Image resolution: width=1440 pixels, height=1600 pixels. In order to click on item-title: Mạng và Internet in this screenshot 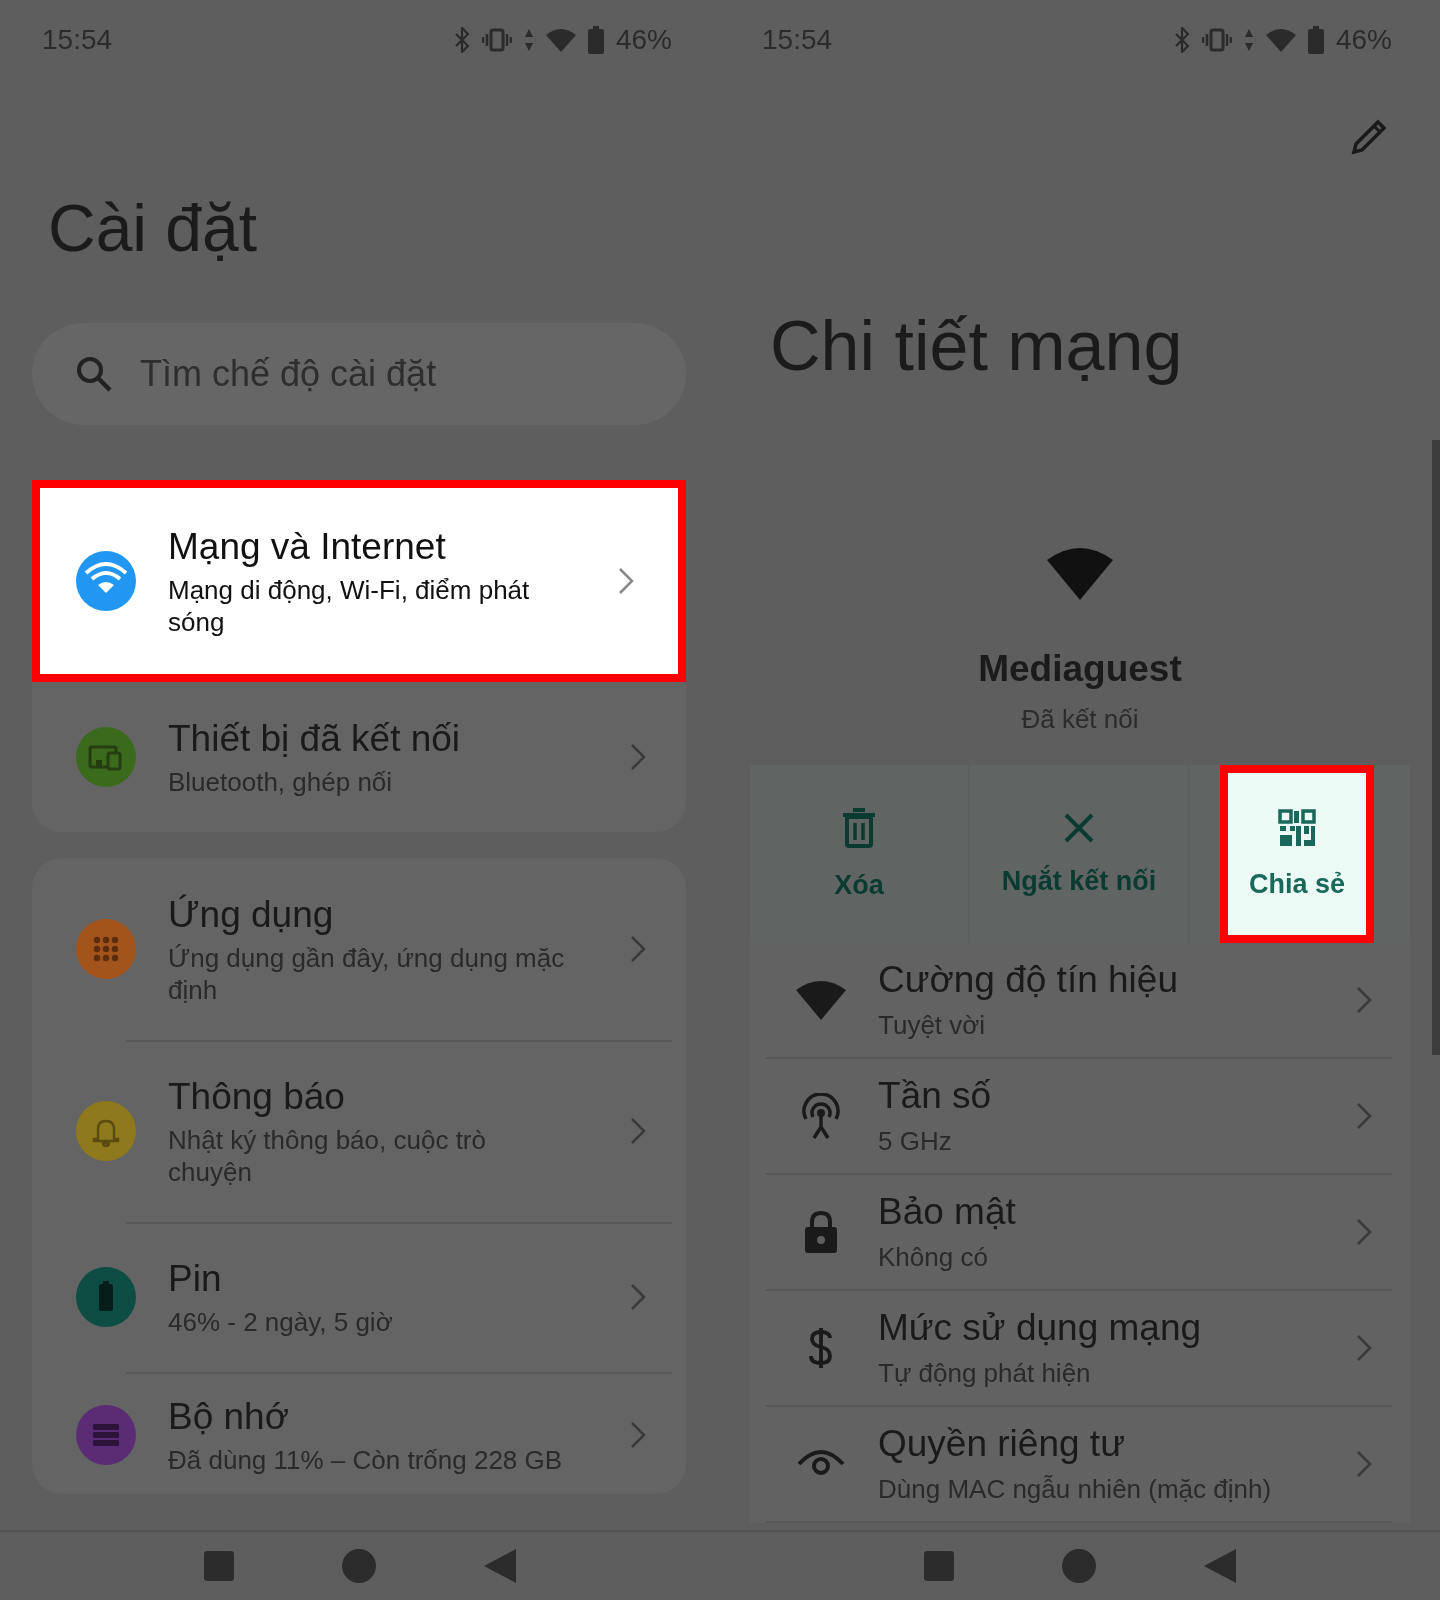, I will do `click(307, 547)`.